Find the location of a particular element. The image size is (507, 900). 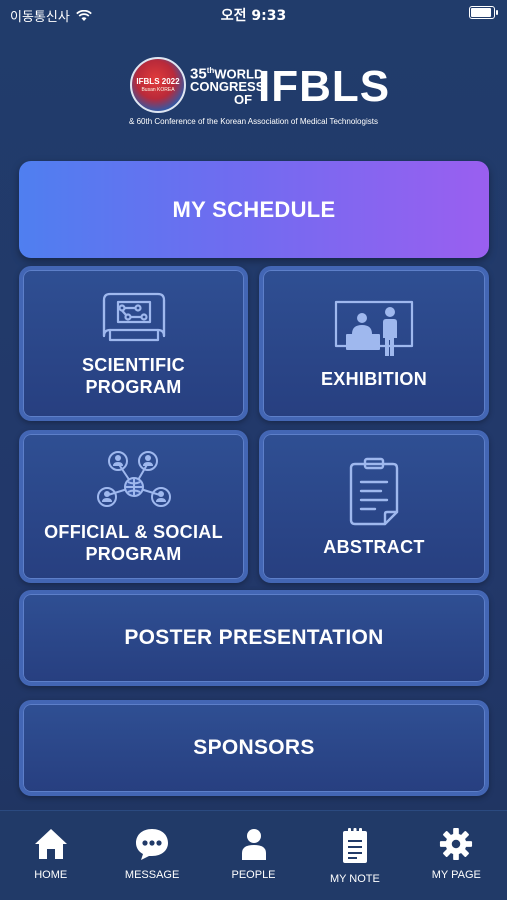

tab-home: HOME is located at coordinates (50, 855).